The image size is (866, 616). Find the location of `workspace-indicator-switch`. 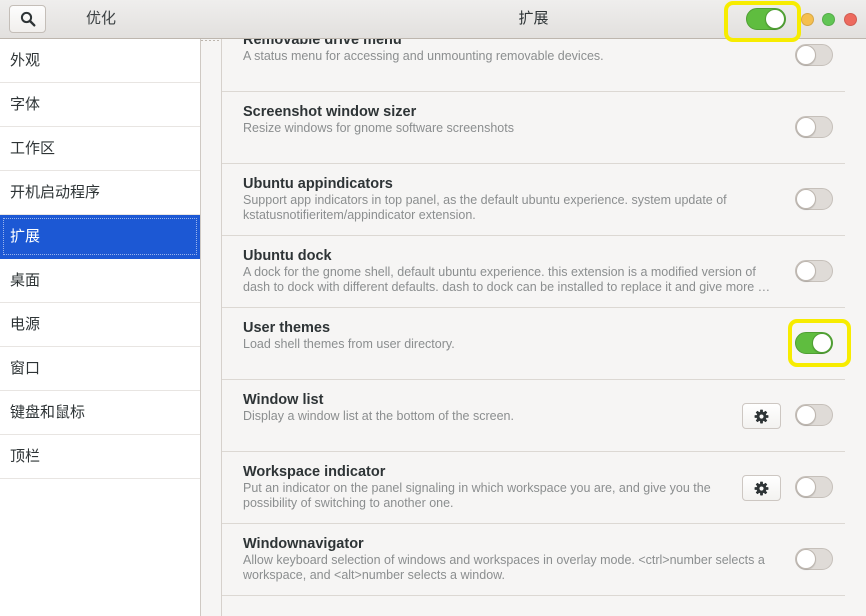

workspace-indicator-switch is located at coordinates (814, 487).